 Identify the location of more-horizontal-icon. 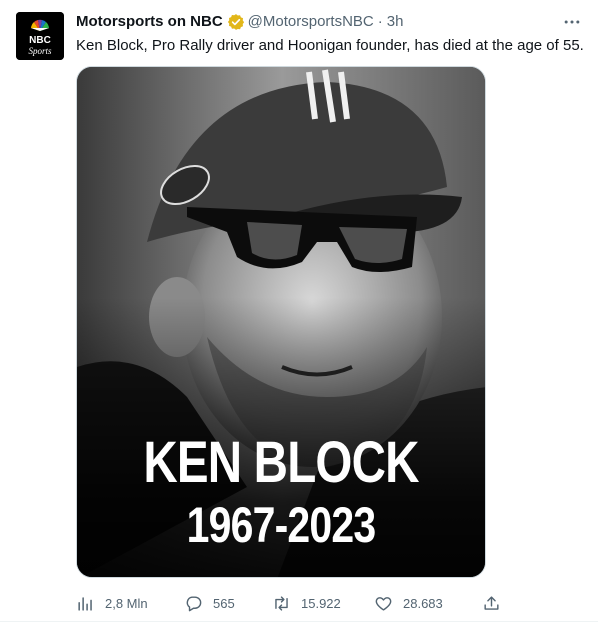
(572, 22).